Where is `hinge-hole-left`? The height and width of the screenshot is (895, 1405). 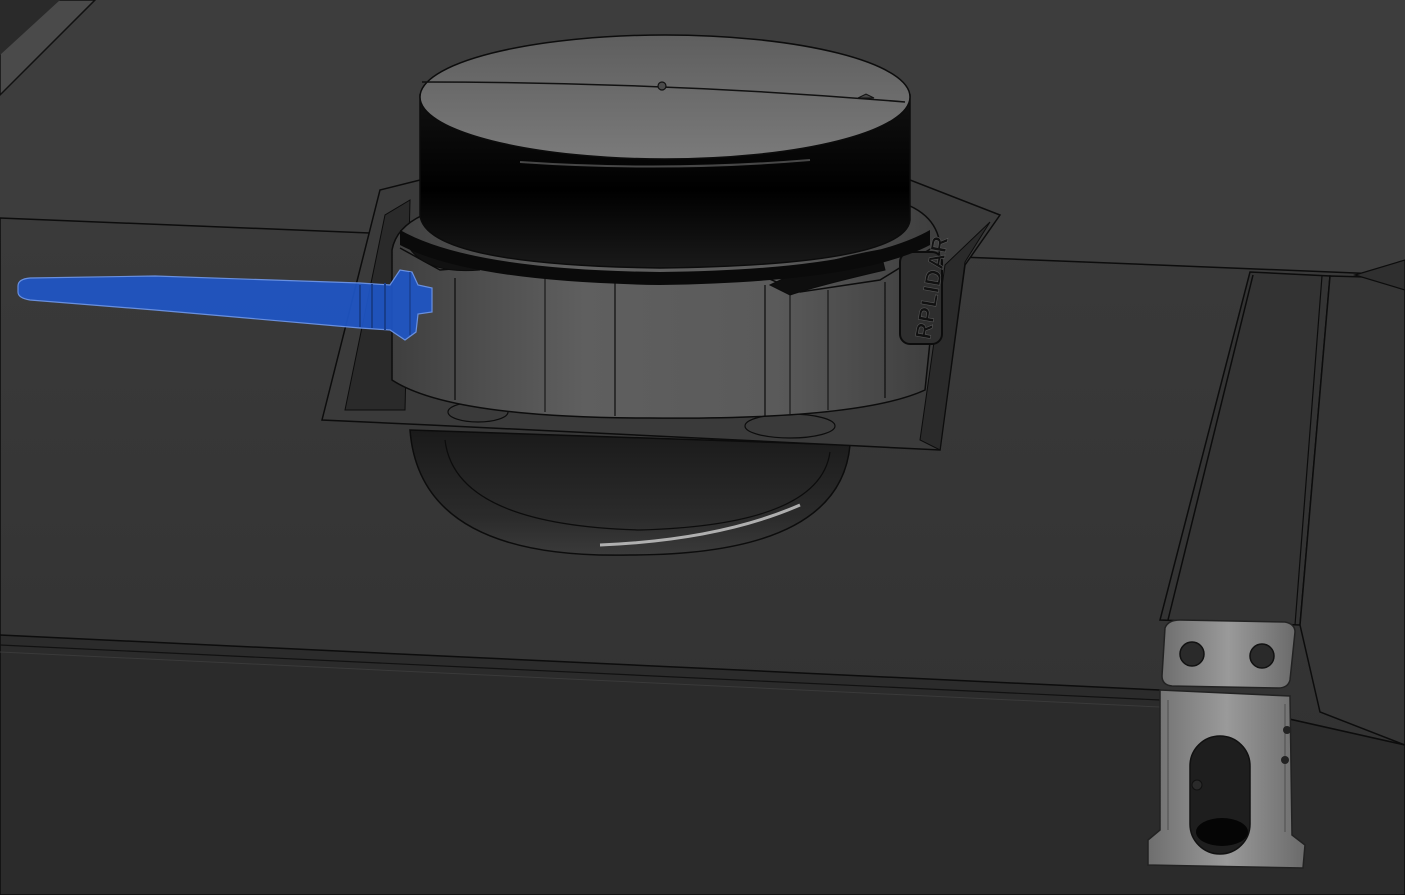 hinge-hole-left is located at coordinates (1192, 654).